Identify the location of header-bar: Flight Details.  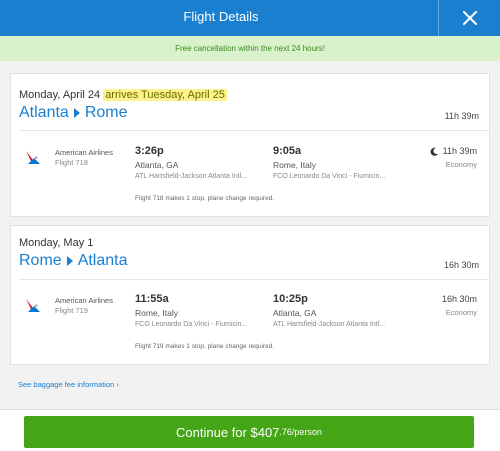
(250, 18).